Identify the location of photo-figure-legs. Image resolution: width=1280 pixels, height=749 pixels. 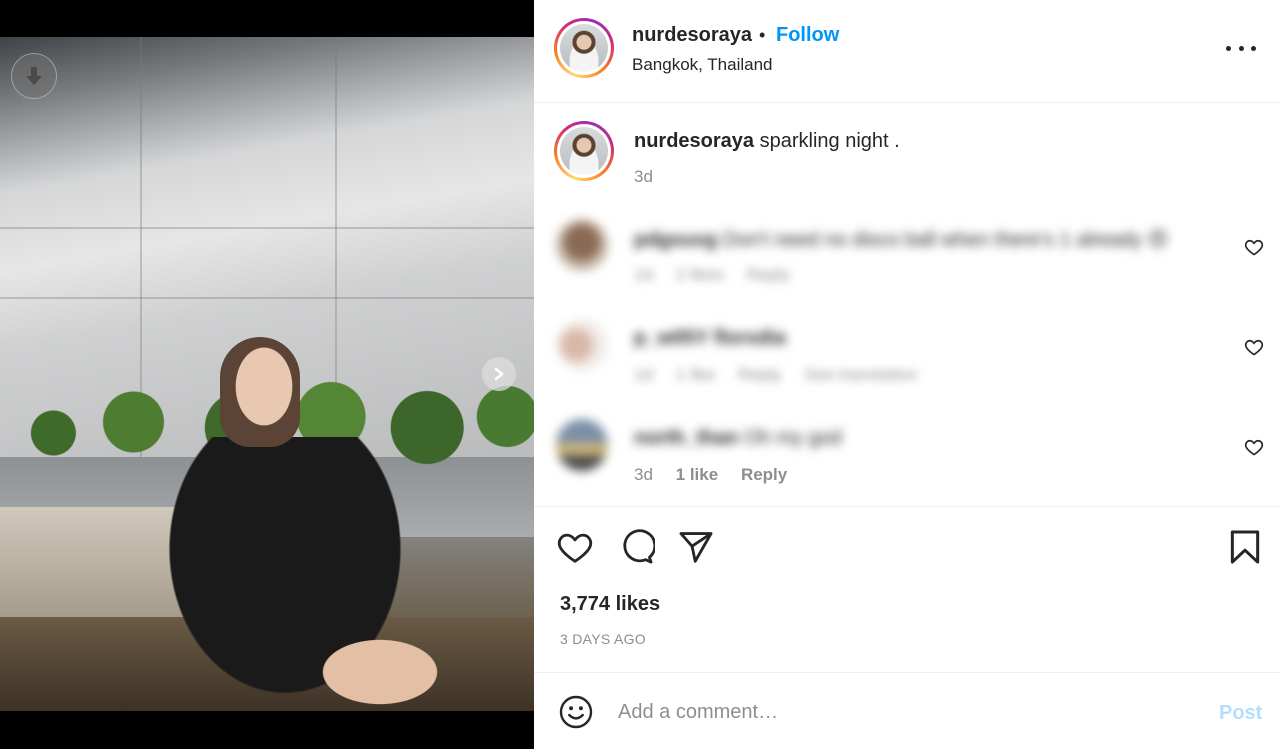
(380, 669).